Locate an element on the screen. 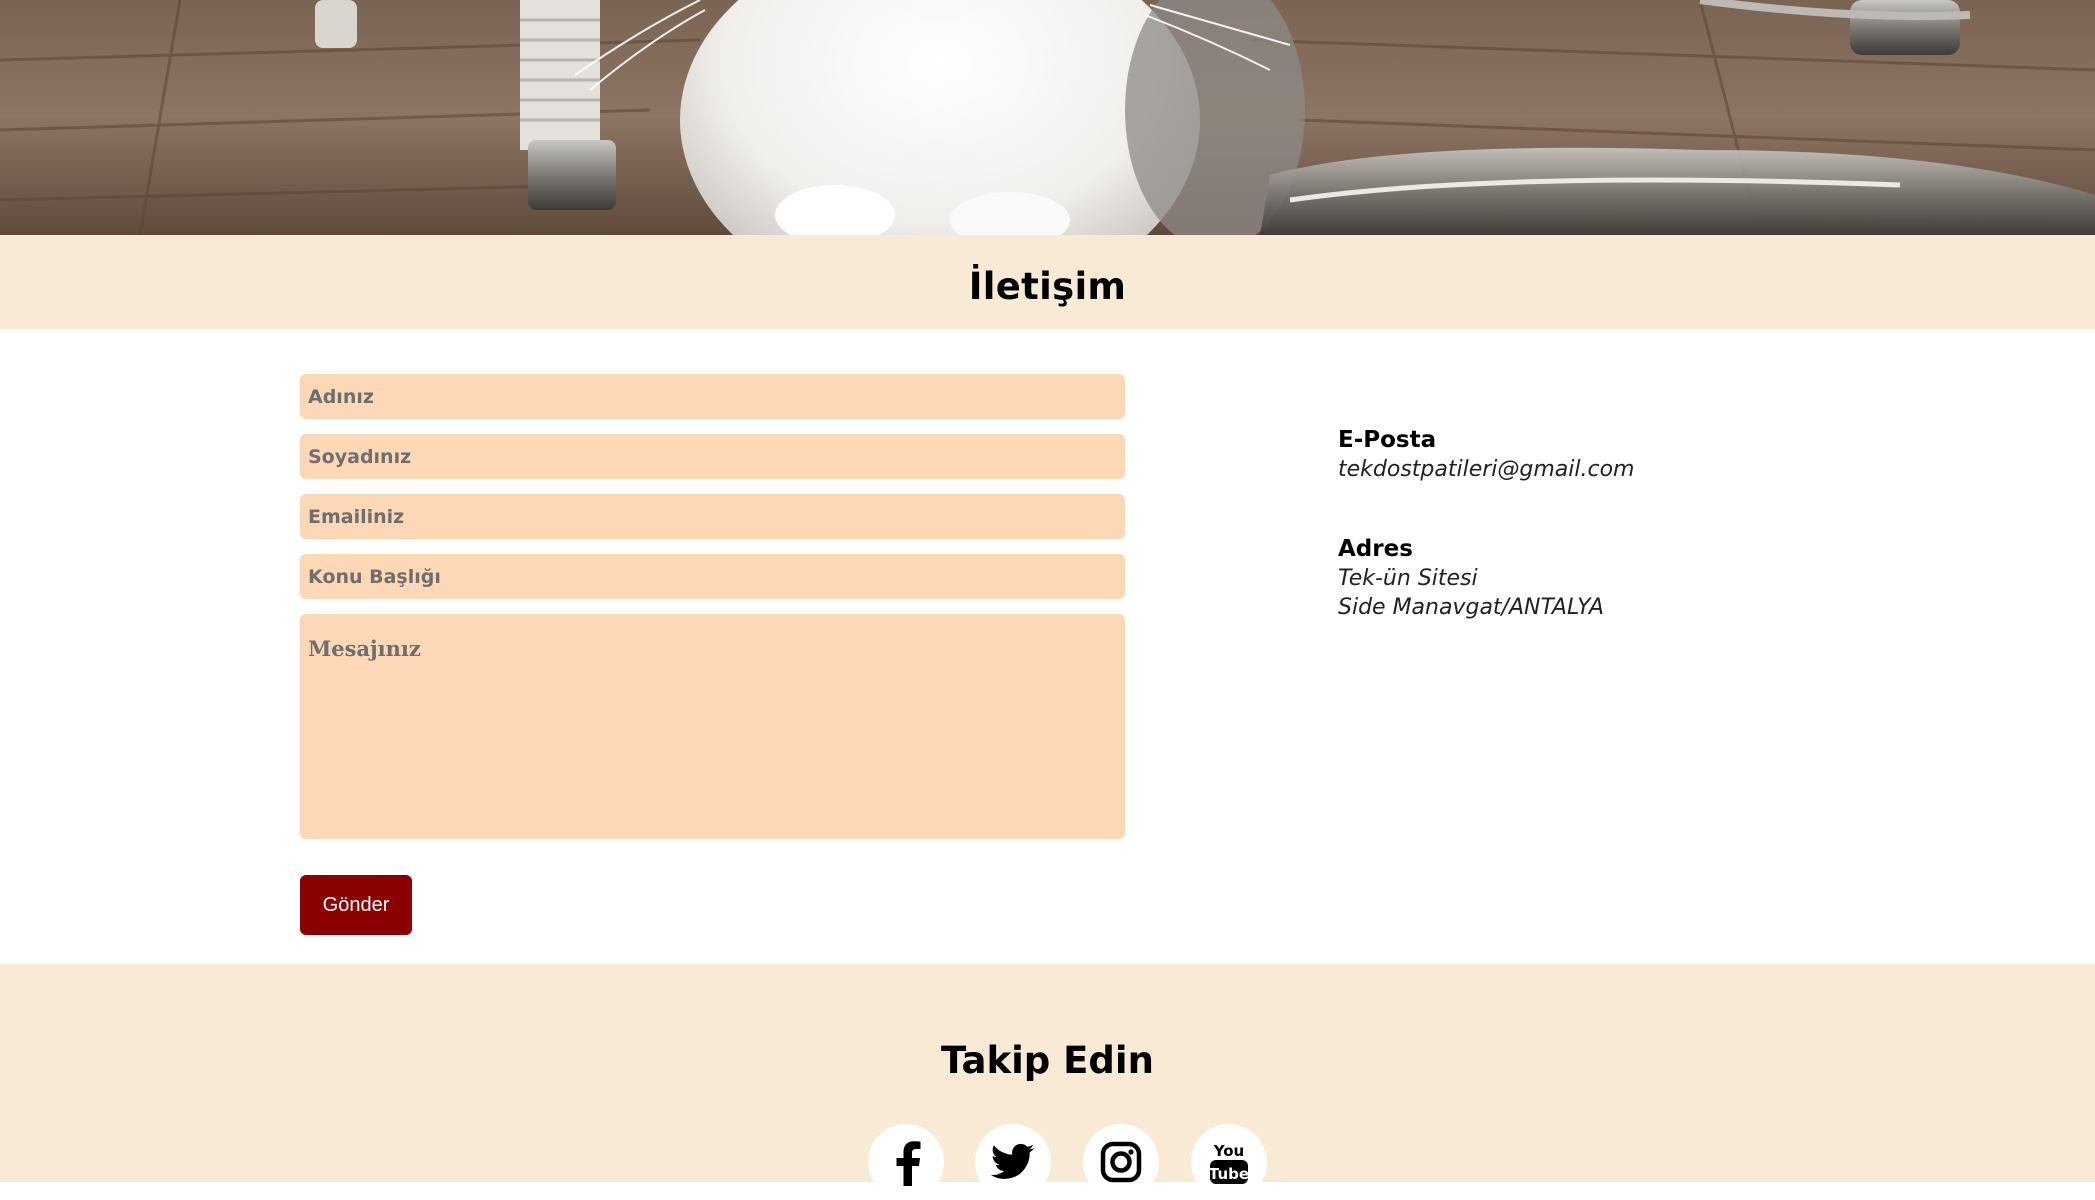 The image size is (2095, 1200). email-info: E-Posta tekdostpatileri@gmail.com is located at coordinates (1486, 455).